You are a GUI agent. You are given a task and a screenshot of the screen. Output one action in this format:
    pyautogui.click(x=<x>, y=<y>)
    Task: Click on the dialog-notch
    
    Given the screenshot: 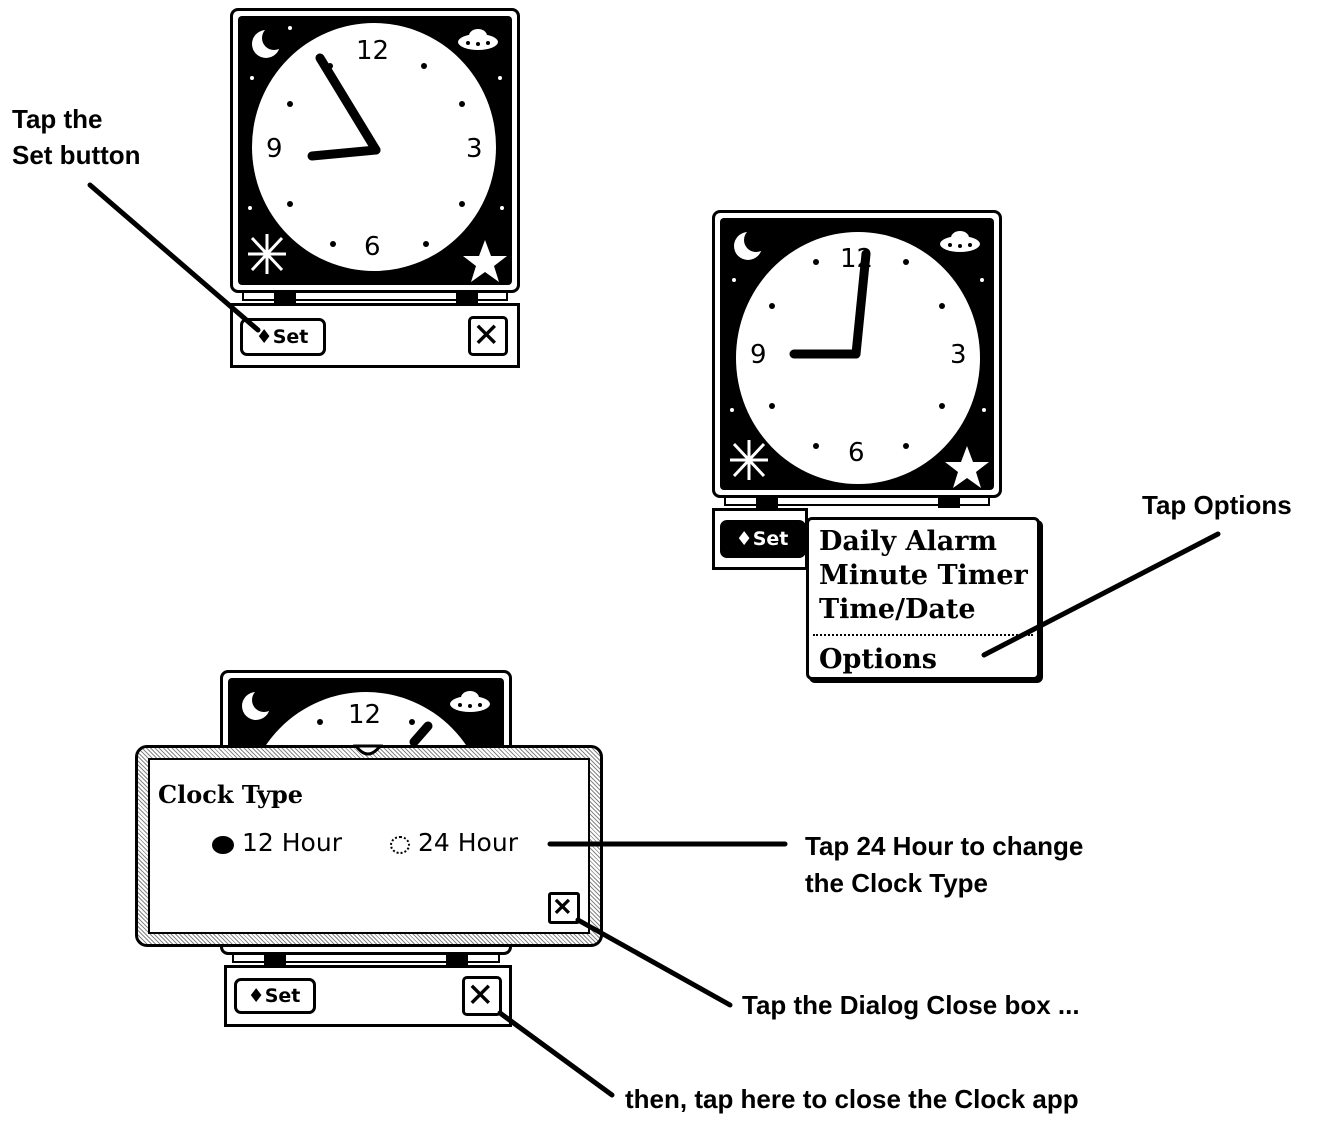 What is the action you would take?
    pyautogui.click(x=368, y=750)
    